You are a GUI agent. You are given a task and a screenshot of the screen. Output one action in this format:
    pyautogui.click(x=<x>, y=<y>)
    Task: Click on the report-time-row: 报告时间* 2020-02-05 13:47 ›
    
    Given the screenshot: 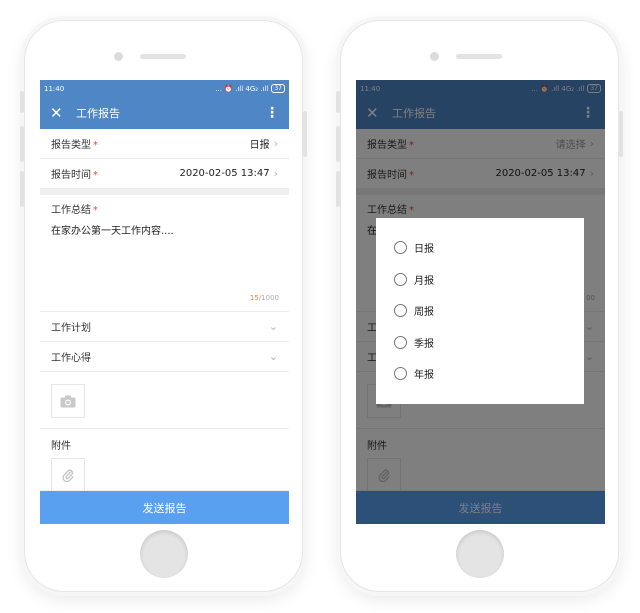 What is the action you would take?
    pyautogui.click(x=164, y=174)
    